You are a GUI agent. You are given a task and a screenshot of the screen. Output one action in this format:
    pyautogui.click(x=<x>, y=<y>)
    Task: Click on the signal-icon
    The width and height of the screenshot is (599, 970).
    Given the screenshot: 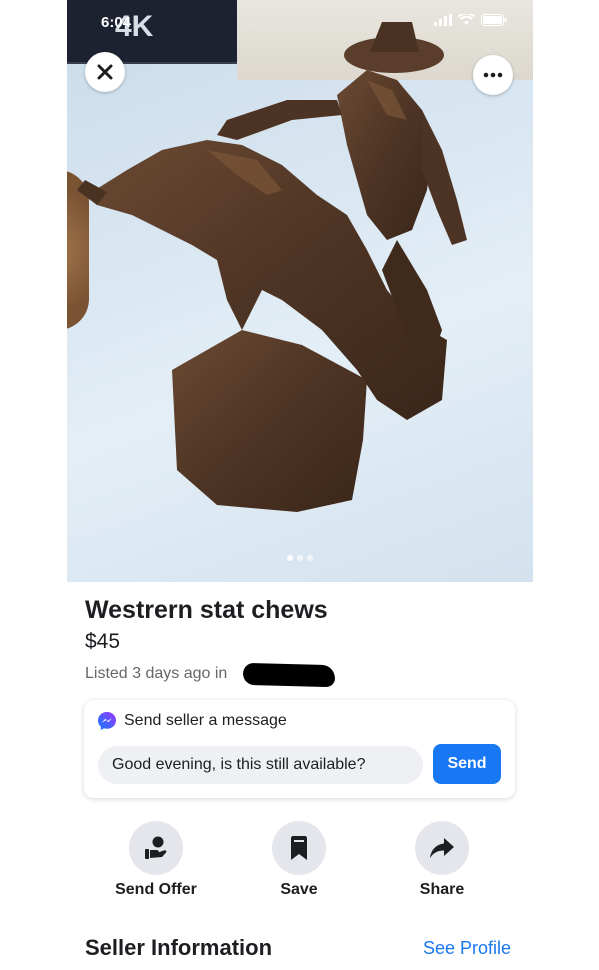 What is the action you would take?
    pyautogui.click(x=443, y=20)
    